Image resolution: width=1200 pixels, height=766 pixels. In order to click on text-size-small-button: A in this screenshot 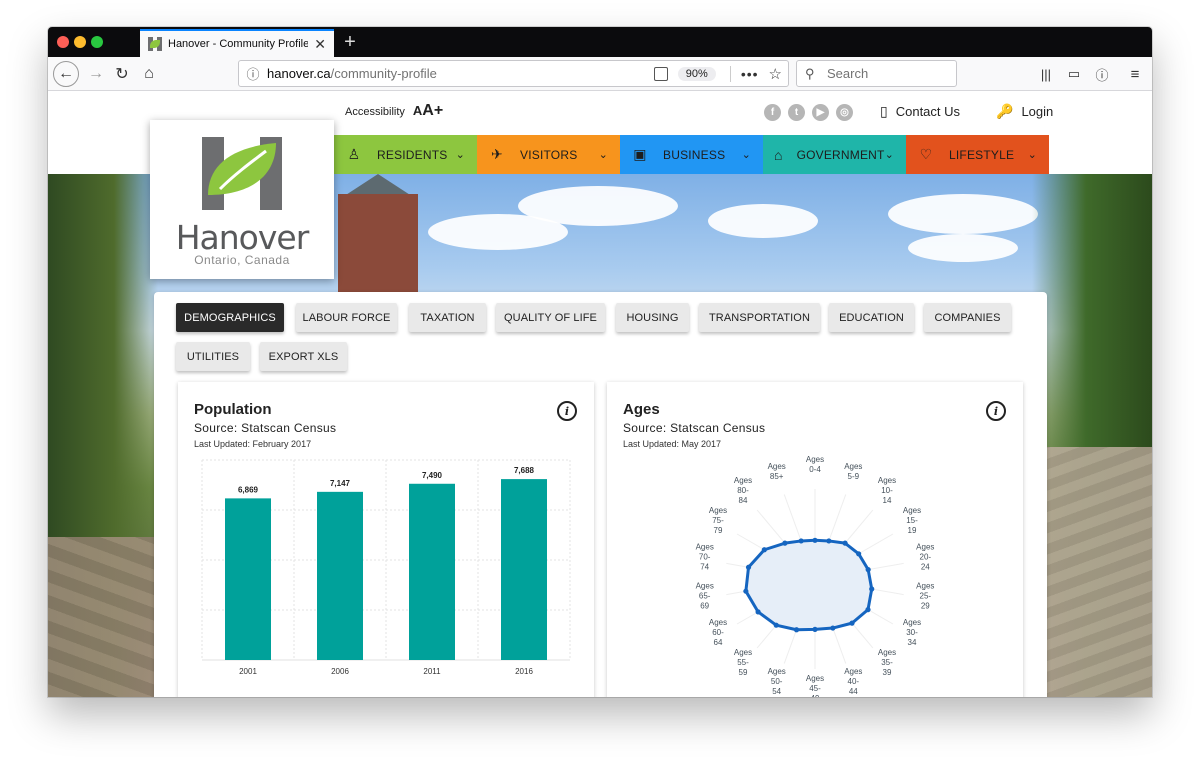, I will do `click(417, 110)`.